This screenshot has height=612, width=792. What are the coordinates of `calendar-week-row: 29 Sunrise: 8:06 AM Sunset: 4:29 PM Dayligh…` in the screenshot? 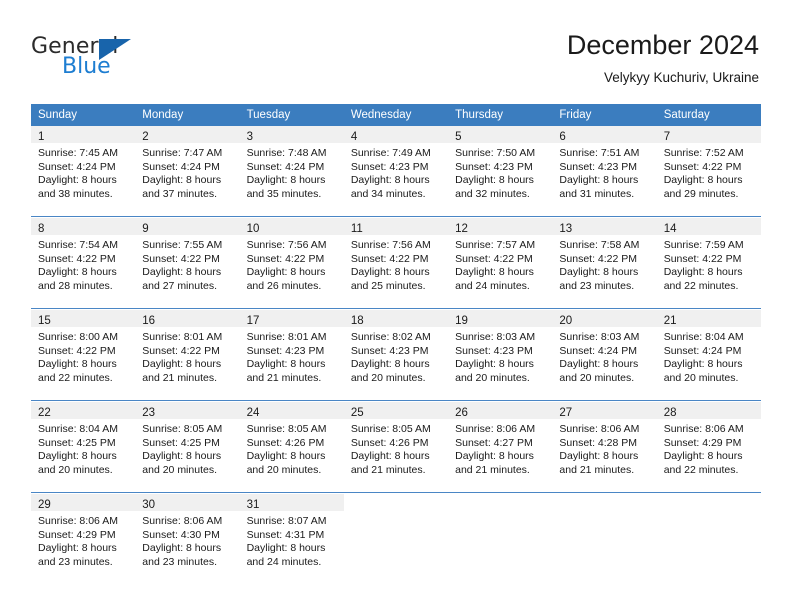 It's located at (396, 539).